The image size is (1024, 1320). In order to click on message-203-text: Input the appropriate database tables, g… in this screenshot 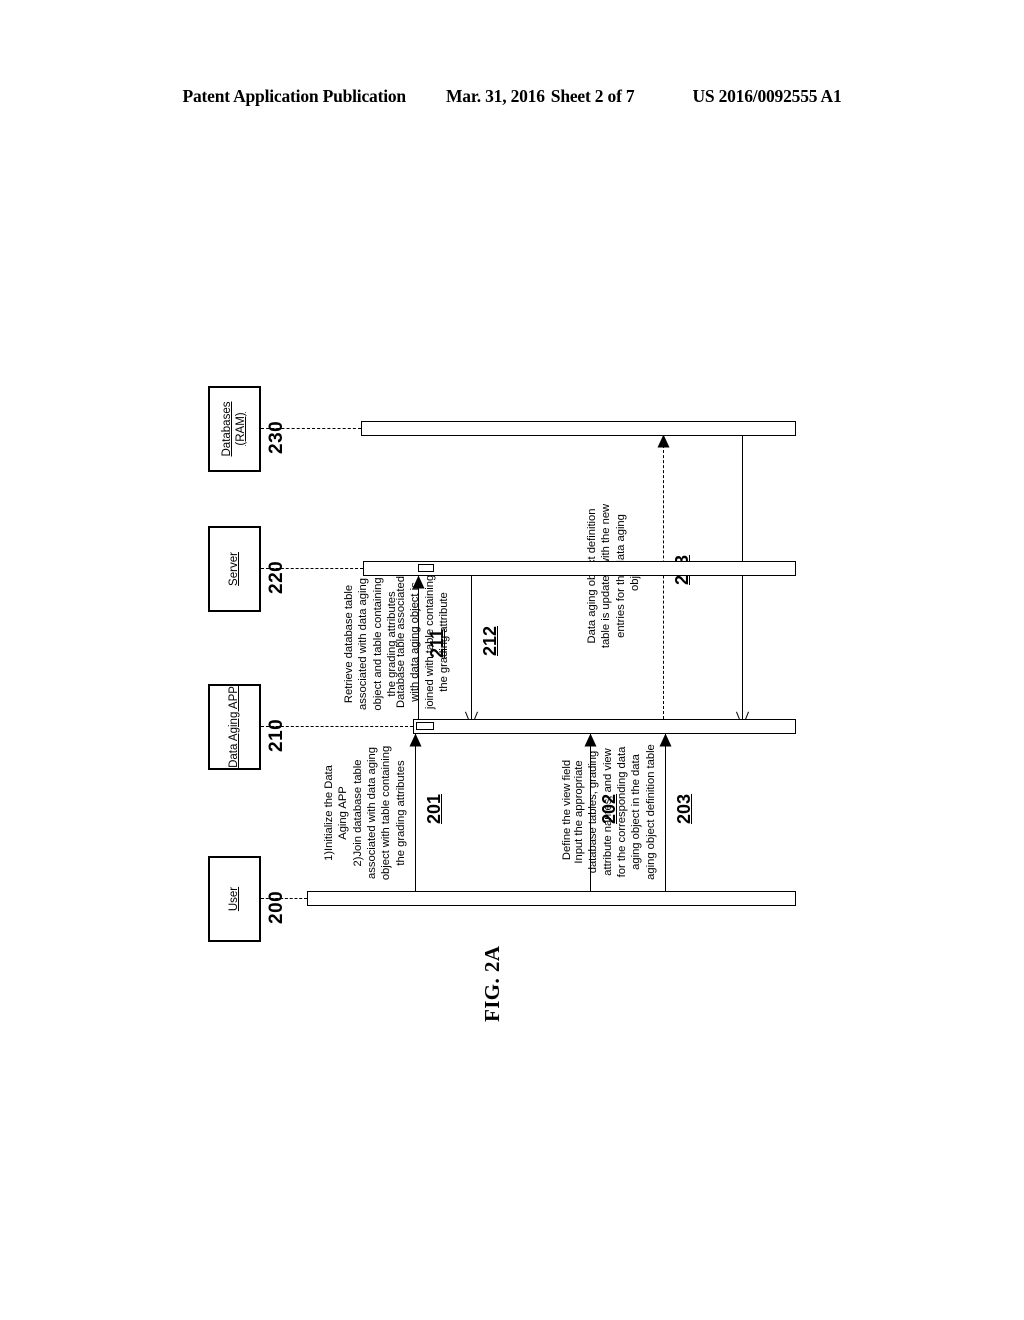, I will do `click(615, 812)`.